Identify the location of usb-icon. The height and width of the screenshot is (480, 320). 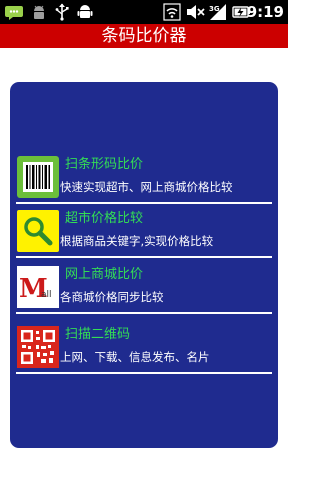
(62, 12).